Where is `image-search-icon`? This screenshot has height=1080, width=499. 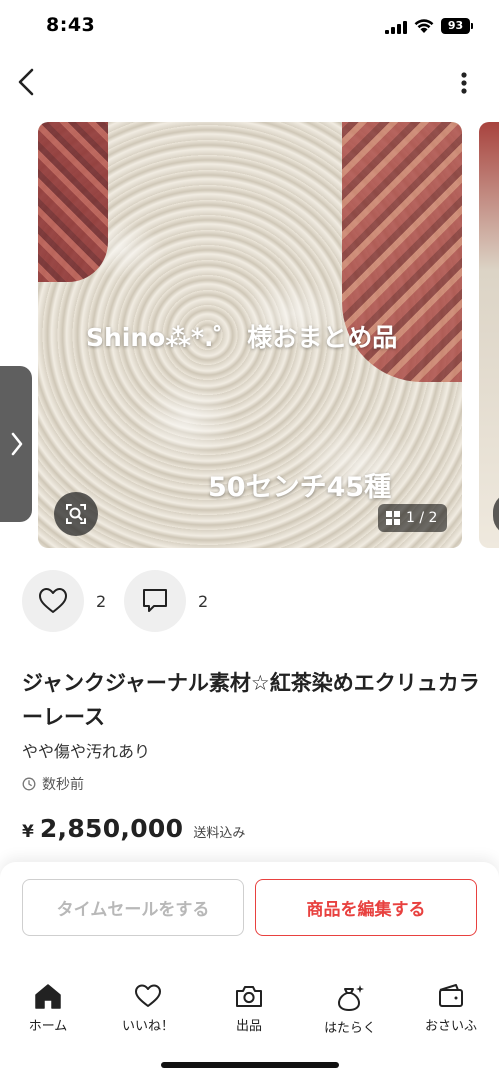
image-search-icon is located at coordinates (76, 514).